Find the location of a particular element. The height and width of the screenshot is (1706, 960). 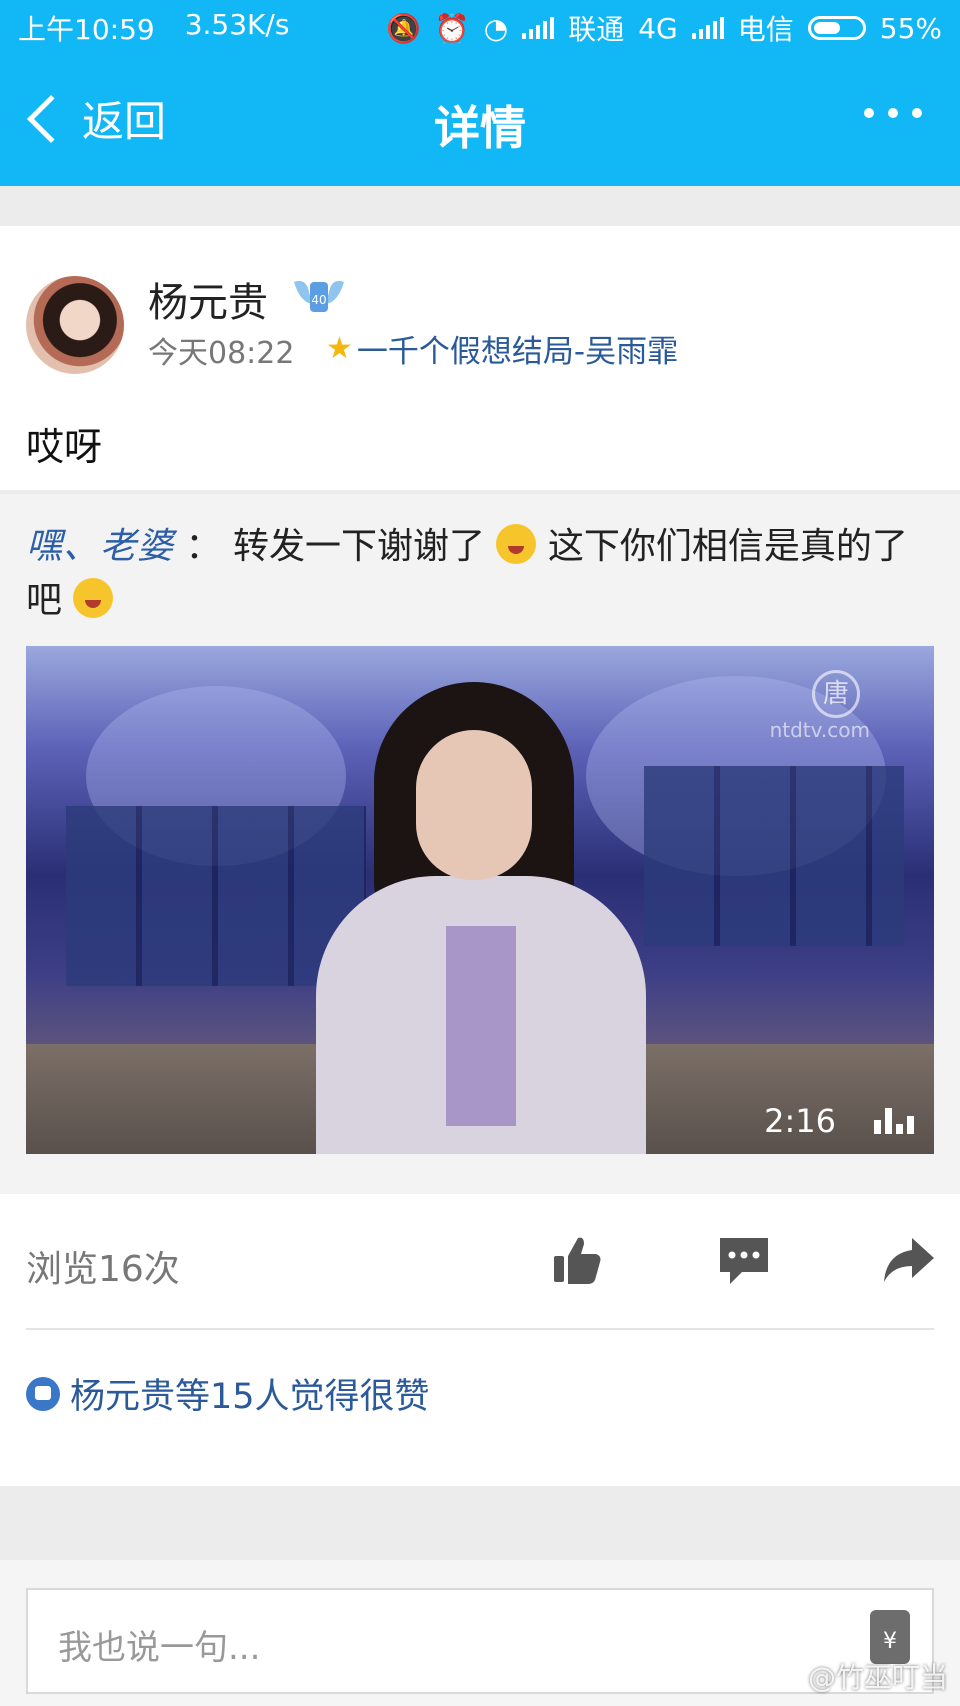

nav-bar: 返回 详情 is located at coordinates (480, 121).